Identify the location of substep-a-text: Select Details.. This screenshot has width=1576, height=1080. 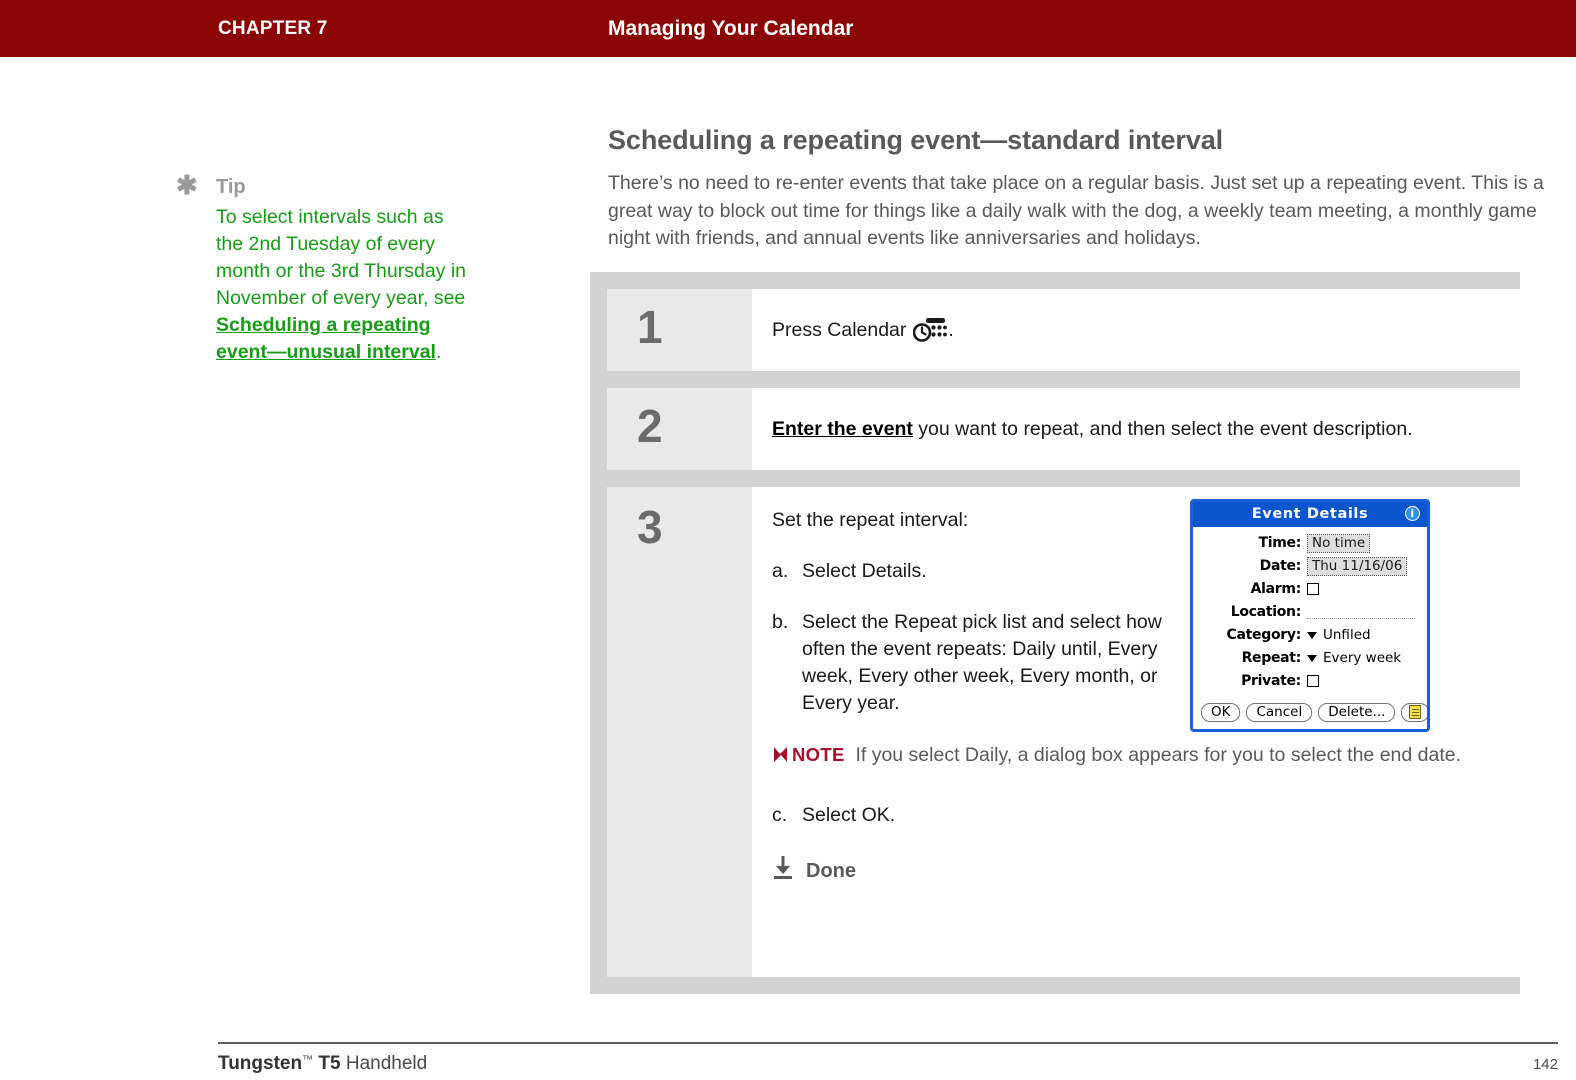
(864, 571).